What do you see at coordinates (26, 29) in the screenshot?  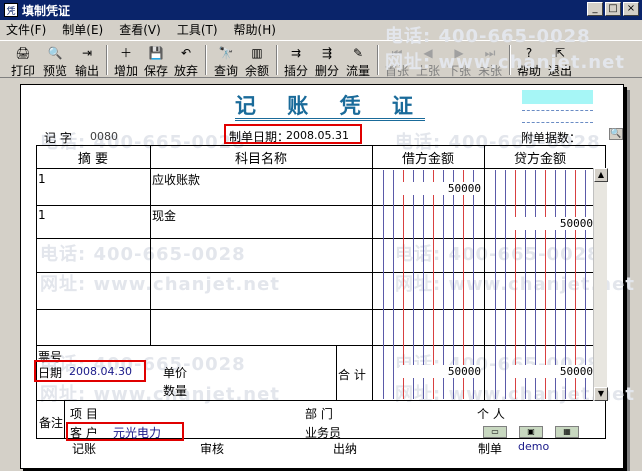 I see `menu-file: 文件(F)` at bounding box center [26, 29].